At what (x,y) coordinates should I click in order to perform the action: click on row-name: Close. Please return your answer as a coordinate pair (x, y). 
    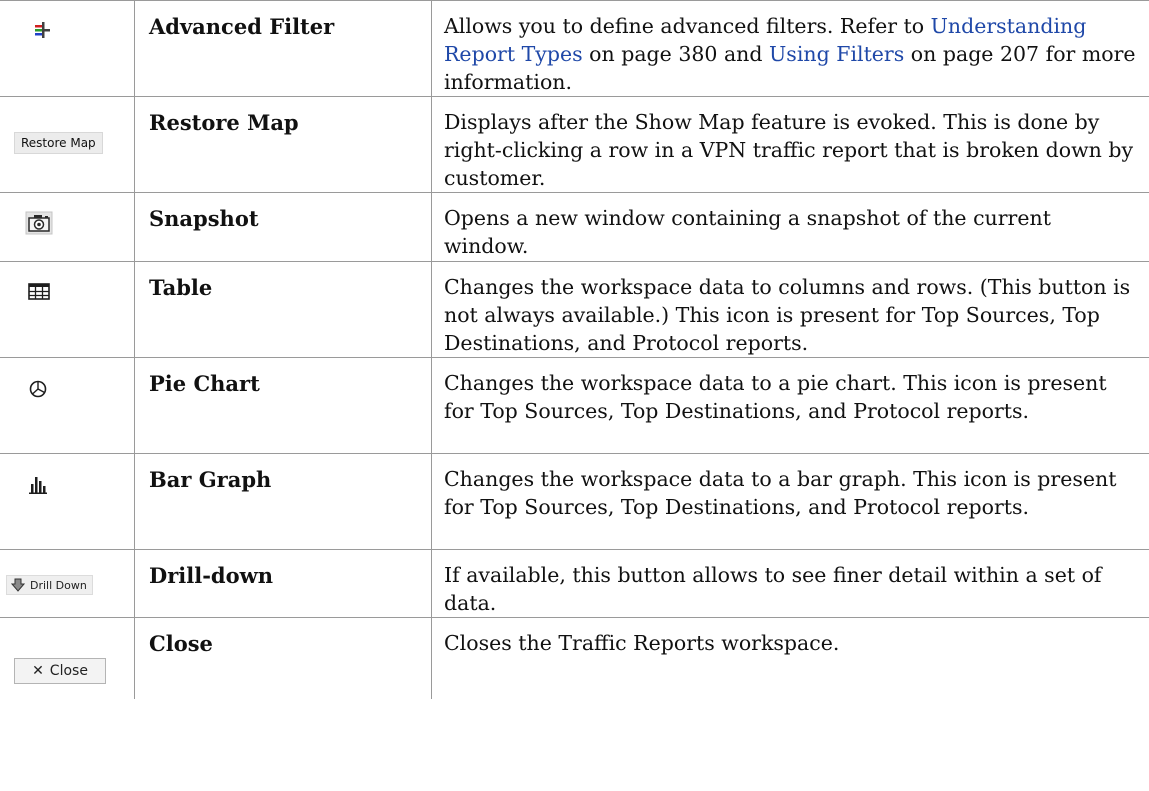
    Looking at the image, I should click on (283, 658).